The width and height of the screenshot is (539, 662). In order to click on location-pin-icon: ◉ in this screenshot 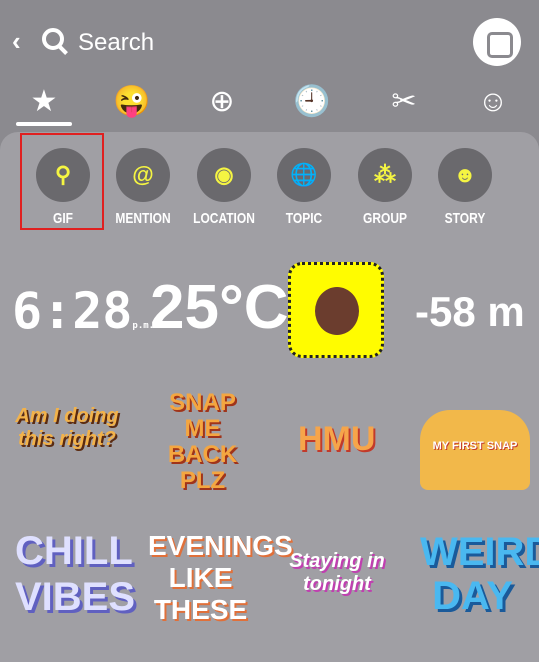, I will do `click(224, 175)`.